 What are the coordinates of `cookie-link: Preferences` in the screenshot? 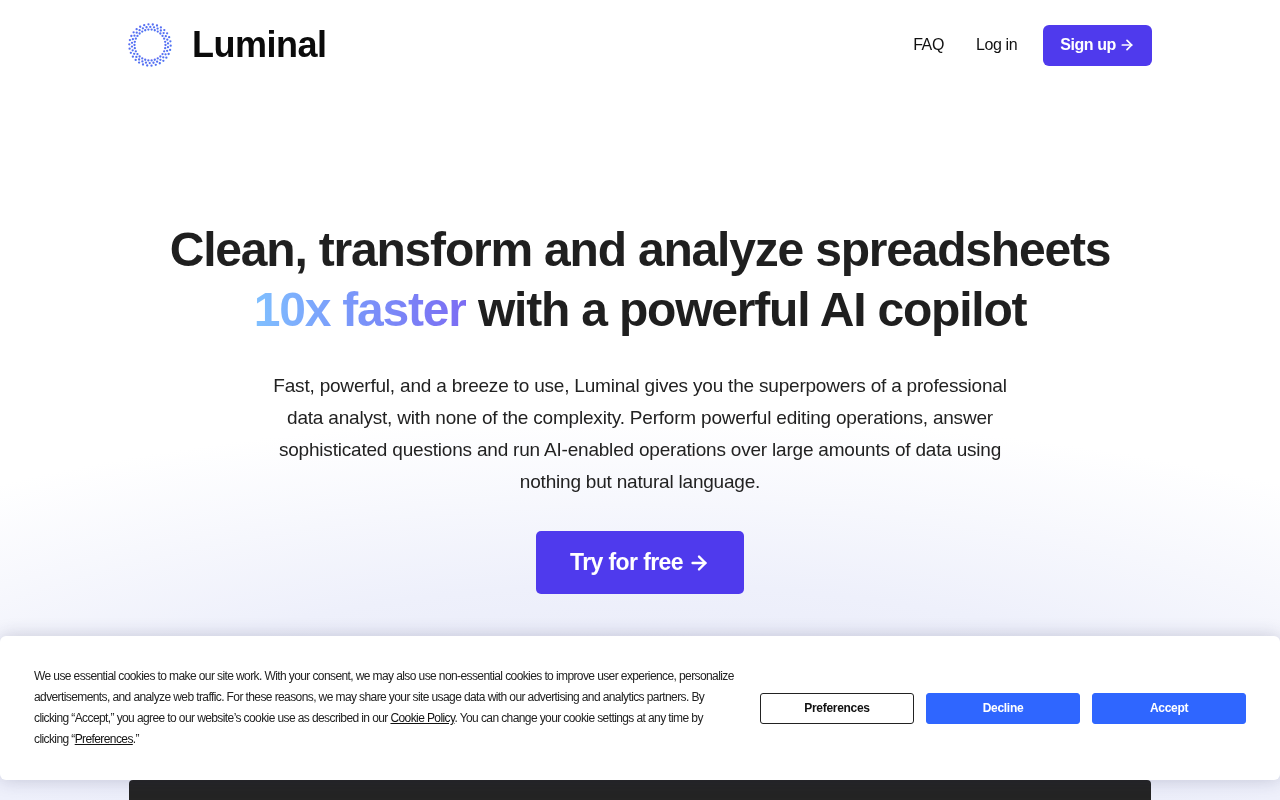 It's located at (103, 739).